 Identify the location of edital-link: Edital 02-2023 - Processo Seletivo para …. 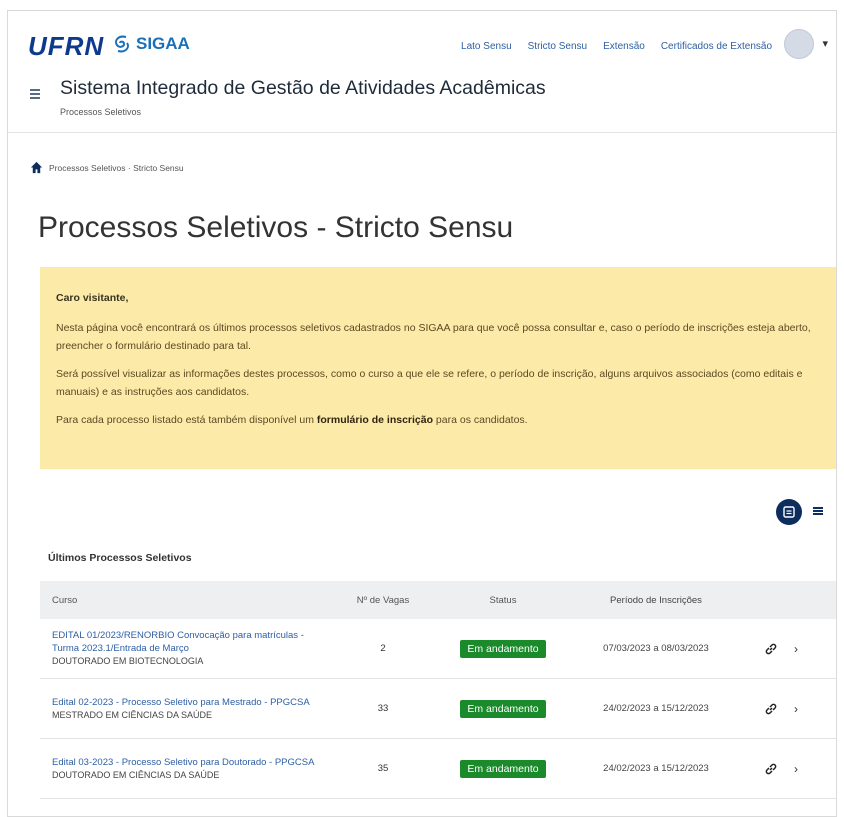
(191, 702).